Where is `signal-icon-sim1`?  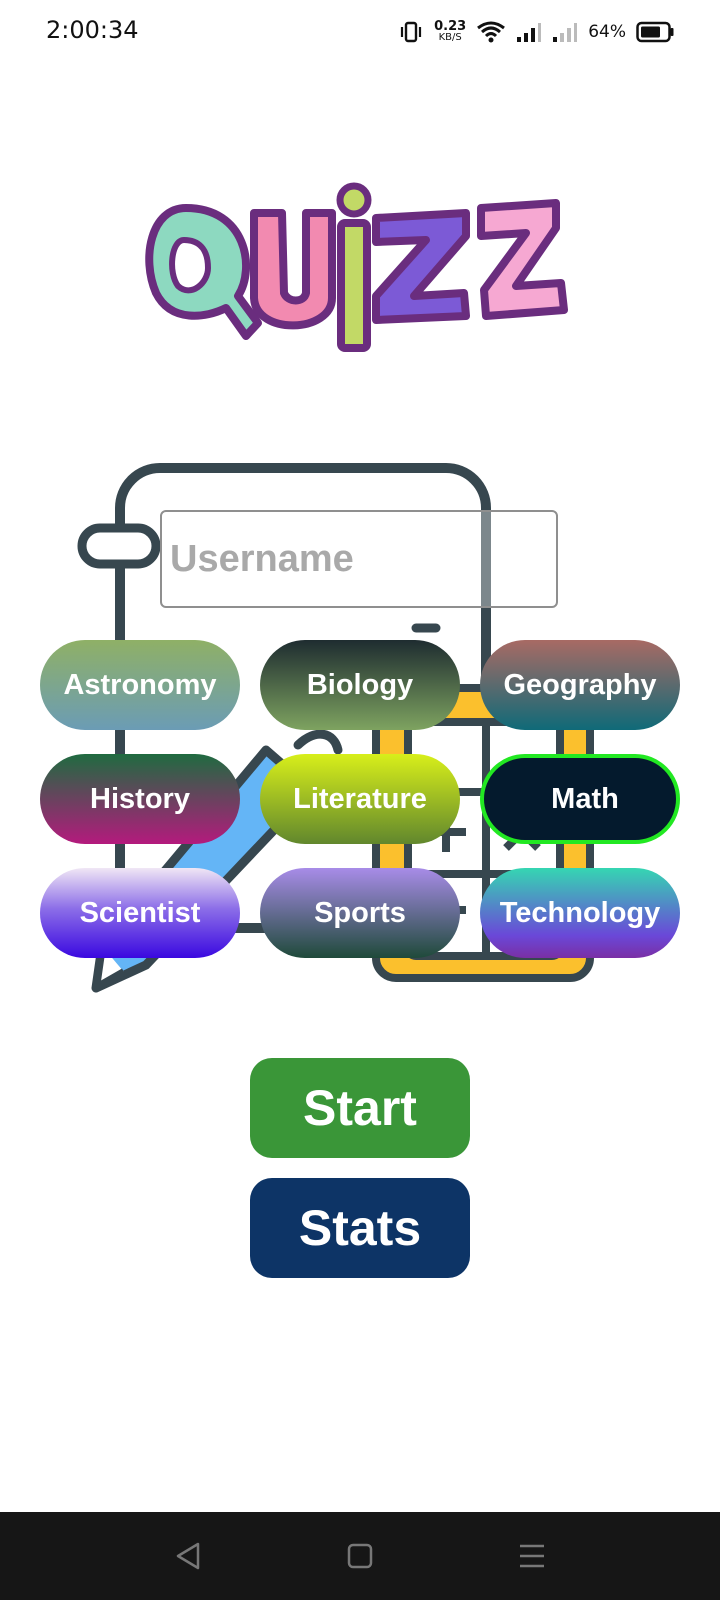
signal-icon-sim1 is located at coordinates (529, 32).